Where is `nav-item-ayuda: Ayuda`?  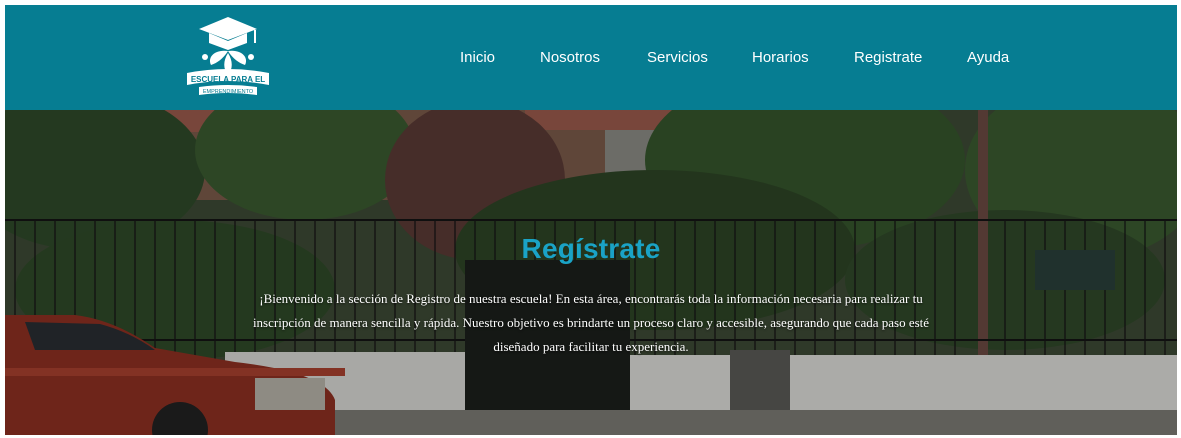
nav-item-ayuda: Ayuda is located at coordinates (988, 57).